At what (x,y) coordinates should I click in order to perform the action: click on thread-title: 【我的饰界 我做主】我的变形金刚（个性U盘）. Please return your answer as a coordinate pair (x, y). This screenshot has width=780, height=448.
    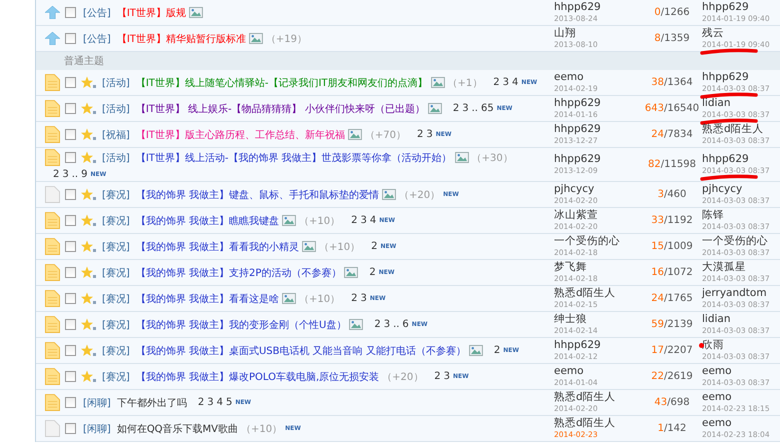
    Looking at the image, I should click on (241, 325).